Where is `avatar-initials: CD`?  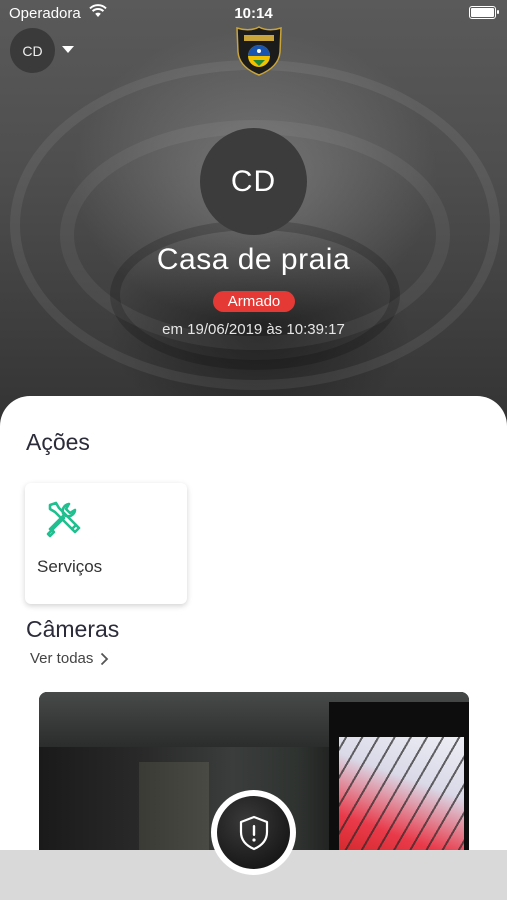
avatar-initials: CD is located at coordinates (253, 181).